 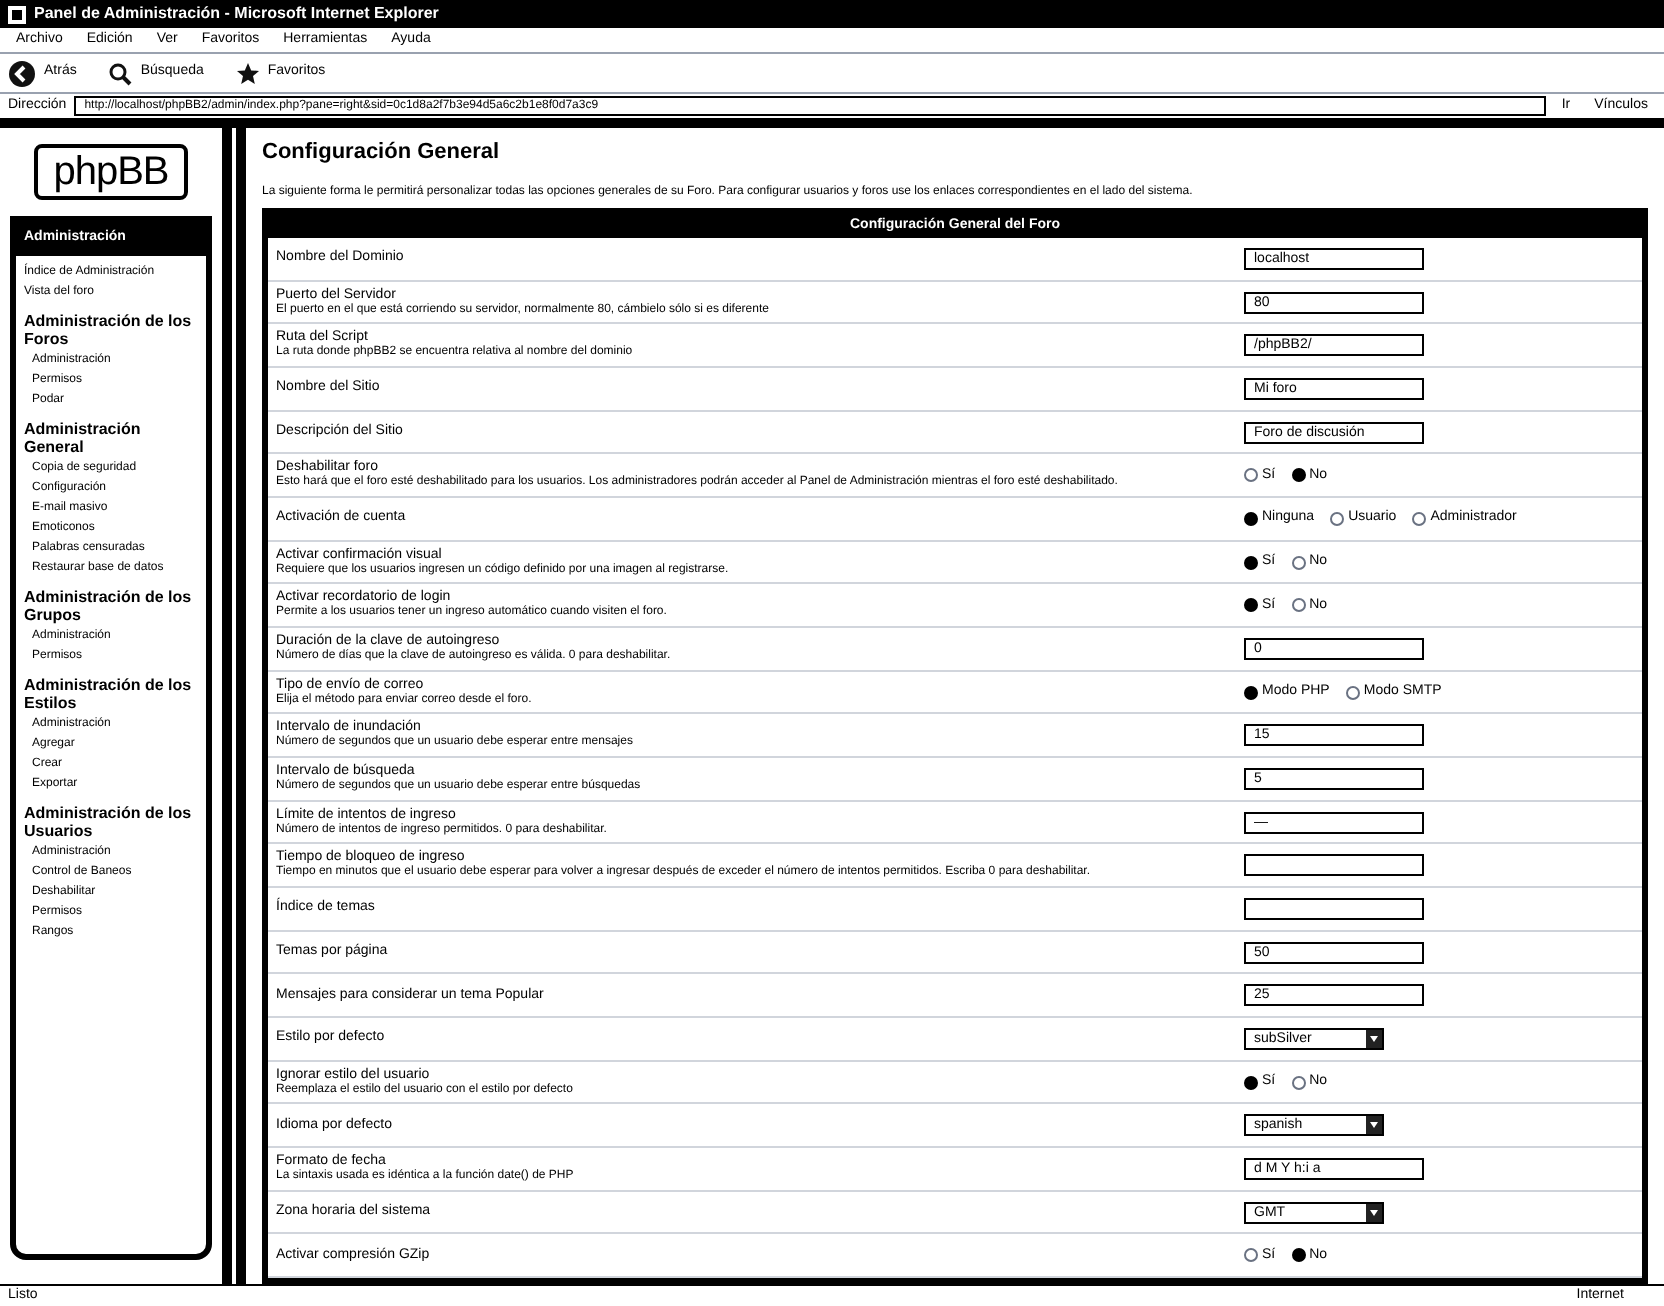 I want to click on page-title: Configuración General, so click(x=382, y=153).